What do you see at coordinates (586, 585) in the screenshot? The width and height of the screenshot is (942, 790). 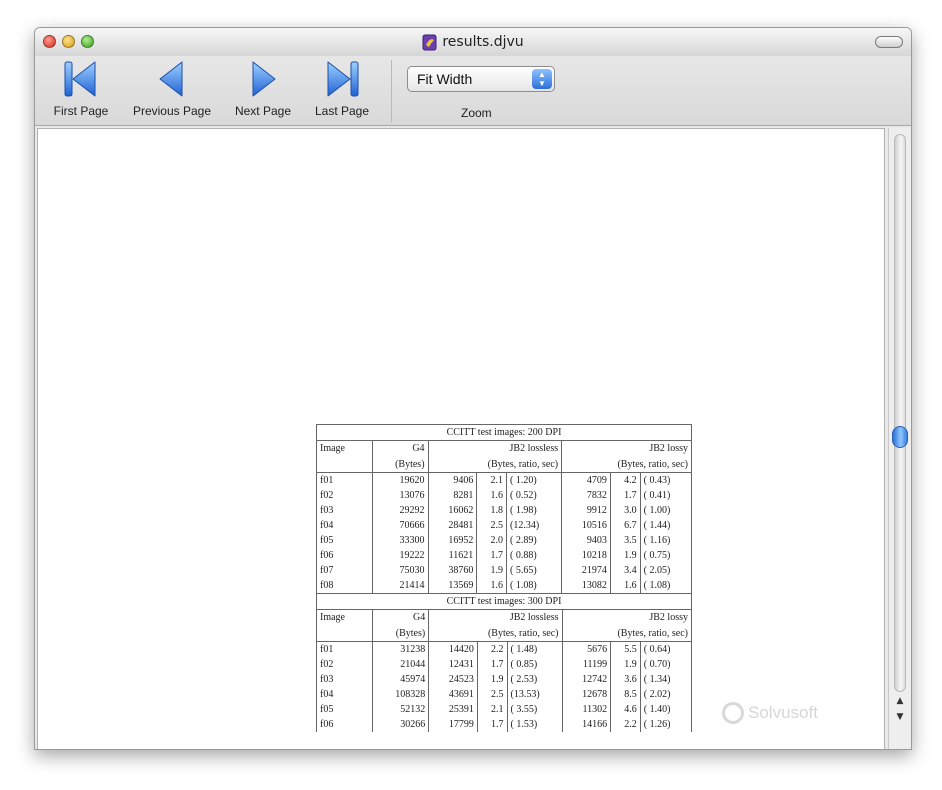 I see `table-cell: 13082` at bounding box center [586, 585].